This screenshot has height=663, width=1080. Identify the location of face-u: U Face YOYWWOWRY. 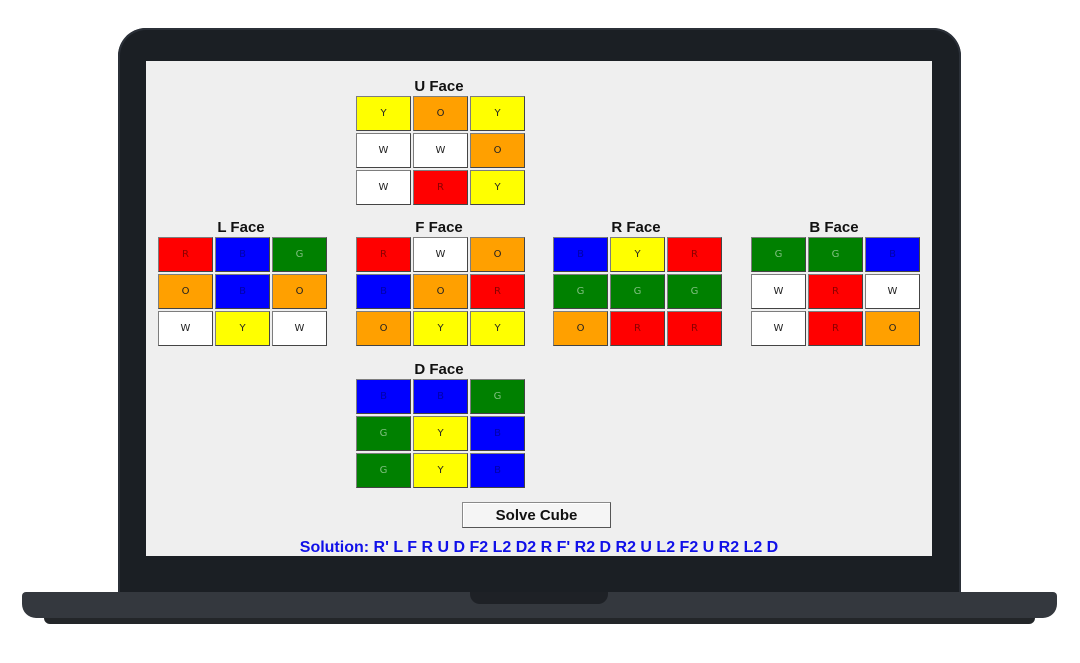
(440, 141).